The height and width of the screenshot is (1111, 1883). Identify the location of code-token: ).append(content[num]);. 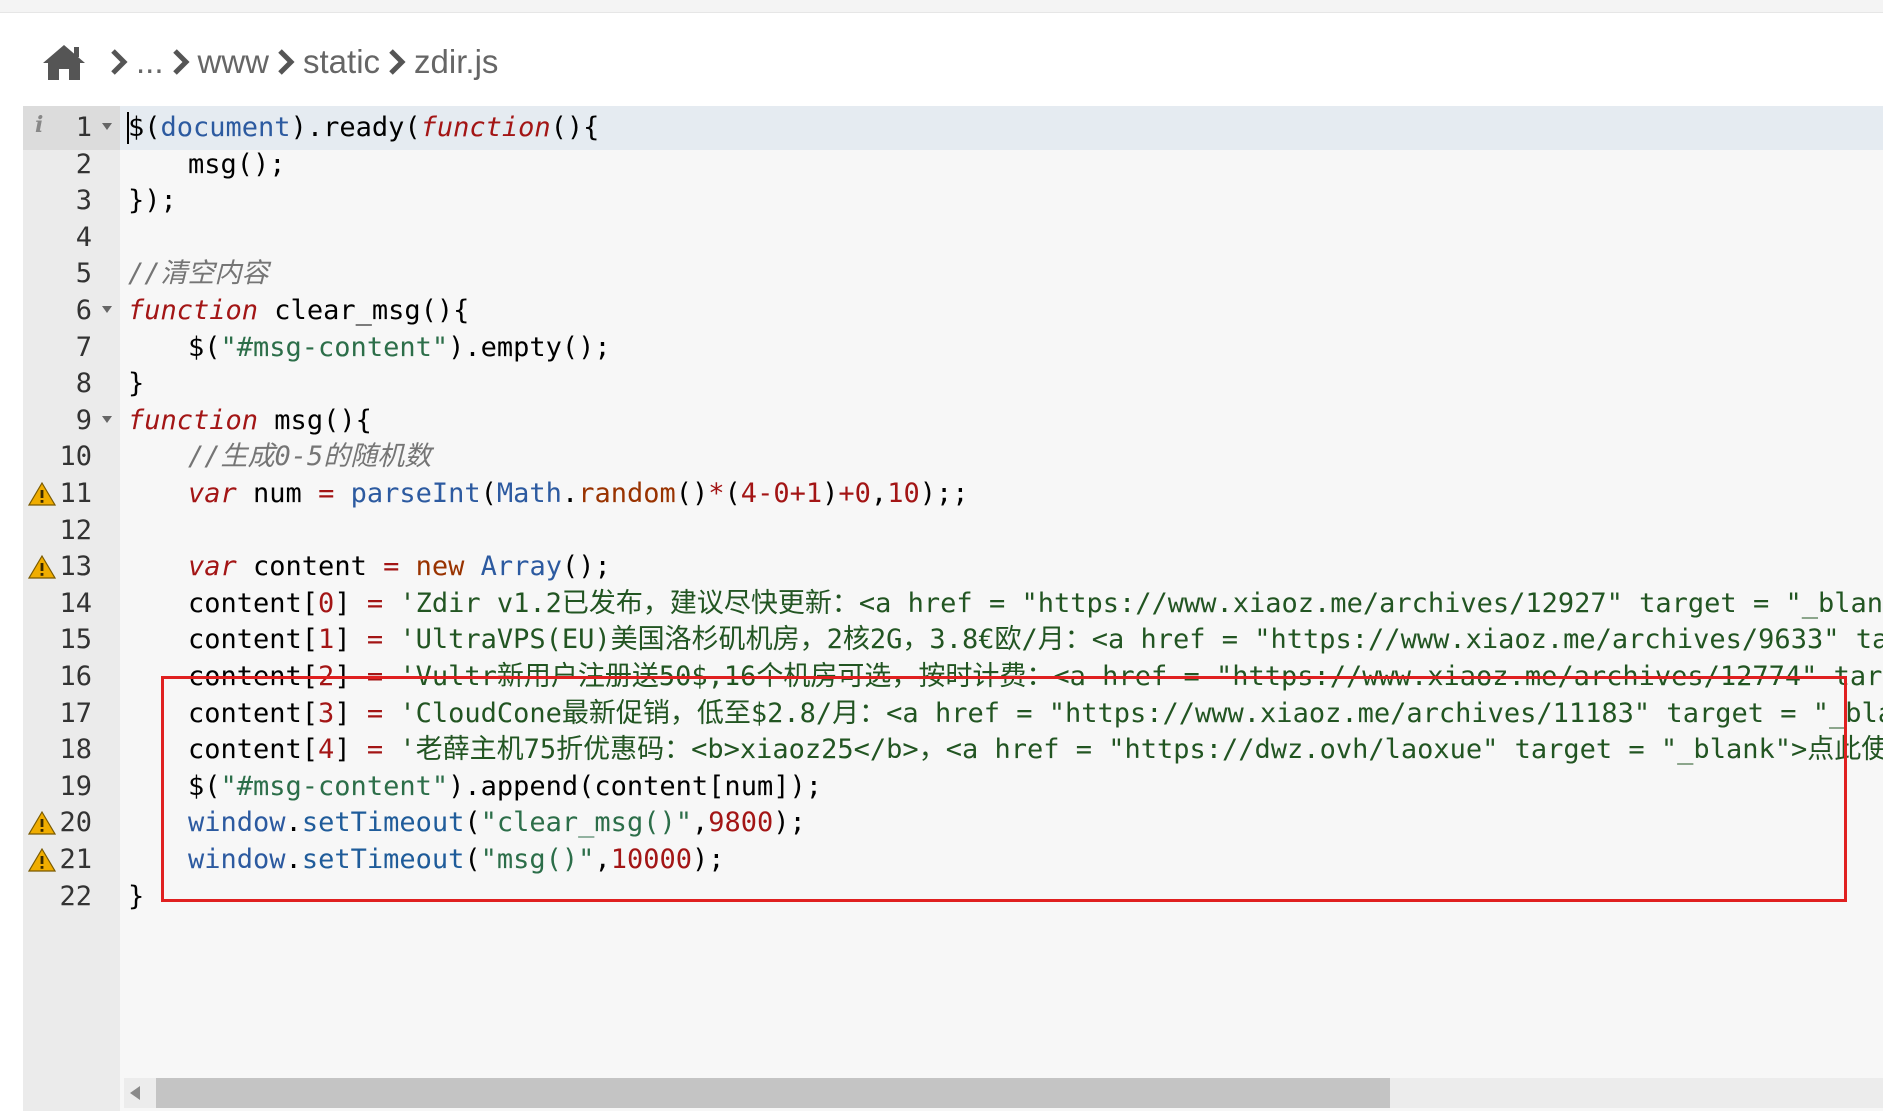
(635, 786).